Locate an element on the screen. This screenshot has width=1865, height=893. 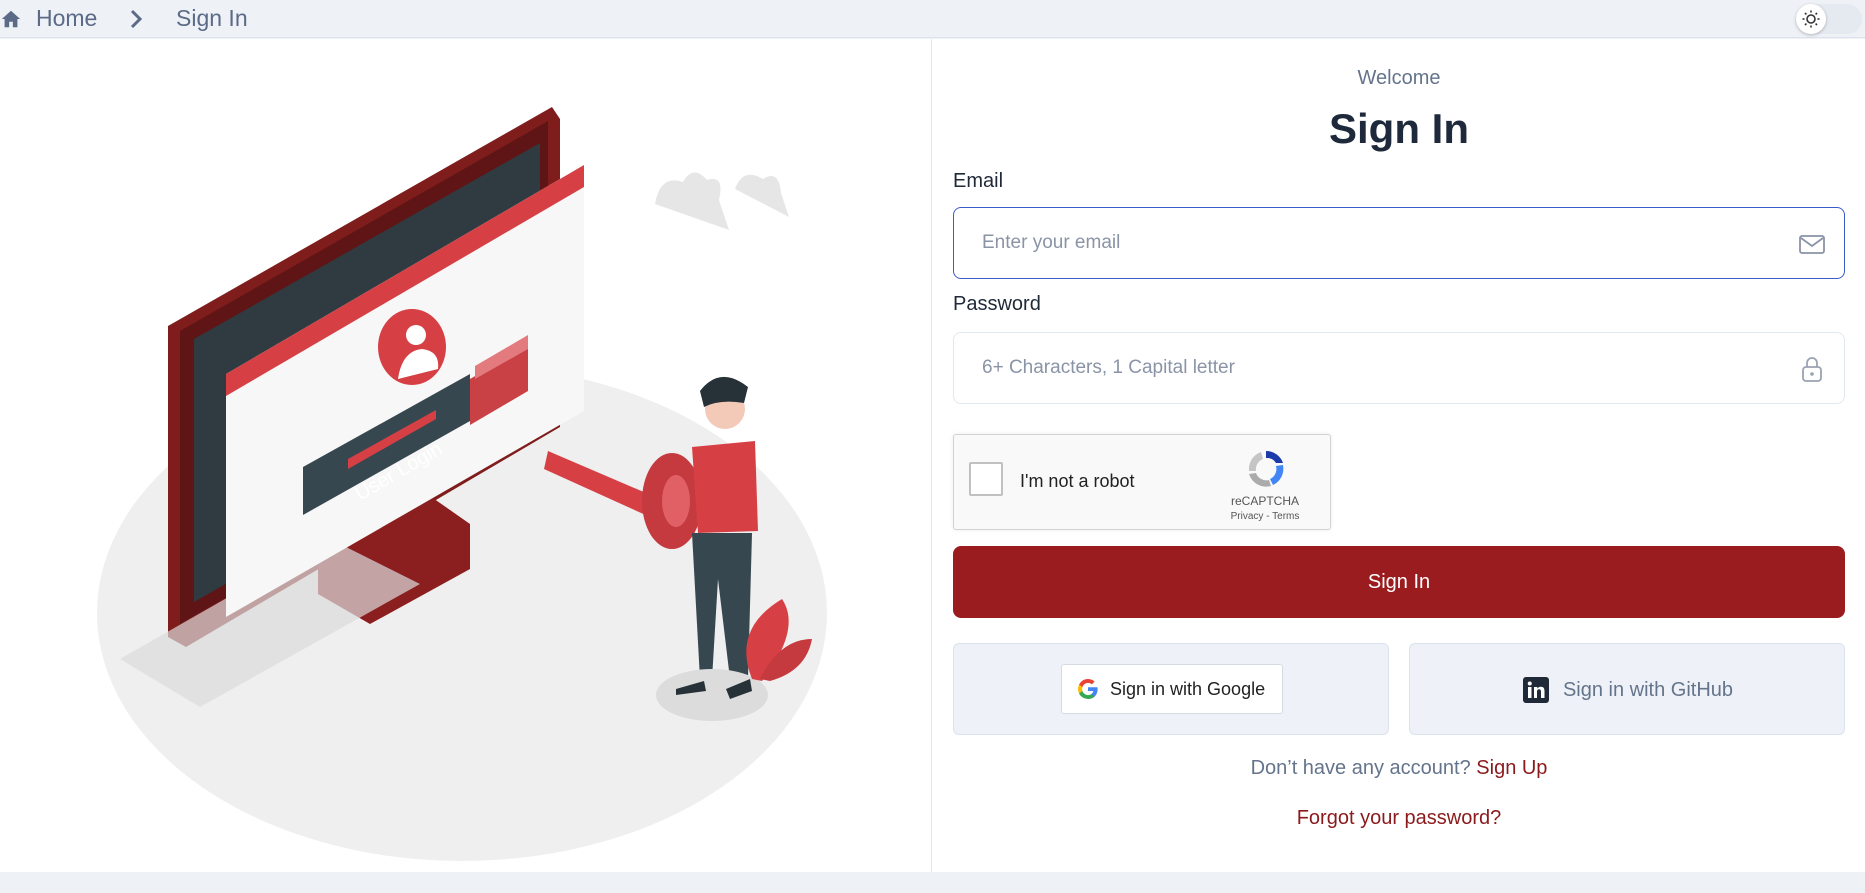
breadcrumb-current: Sign In is located at coordinates (212, 18).